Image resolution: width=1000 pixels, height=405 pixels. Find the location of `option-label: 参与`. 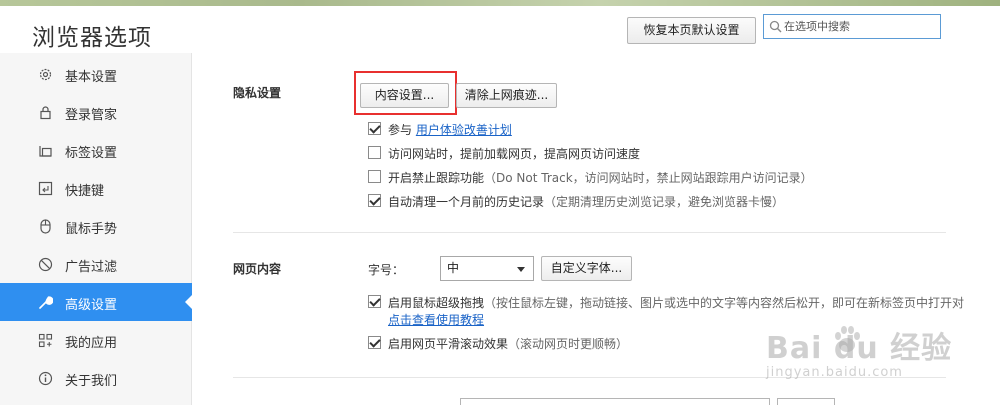

option-label: 参与 is located at coordinates (402, 130).